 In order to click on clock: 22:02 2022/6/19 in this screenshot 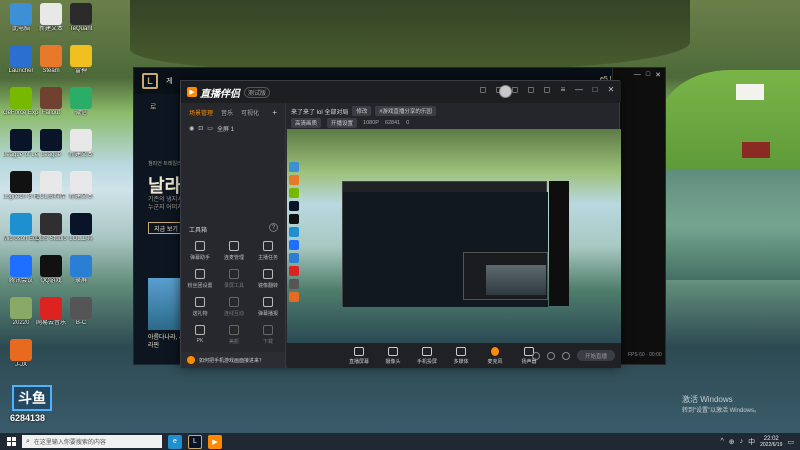, I will do `click(771, 442)`.